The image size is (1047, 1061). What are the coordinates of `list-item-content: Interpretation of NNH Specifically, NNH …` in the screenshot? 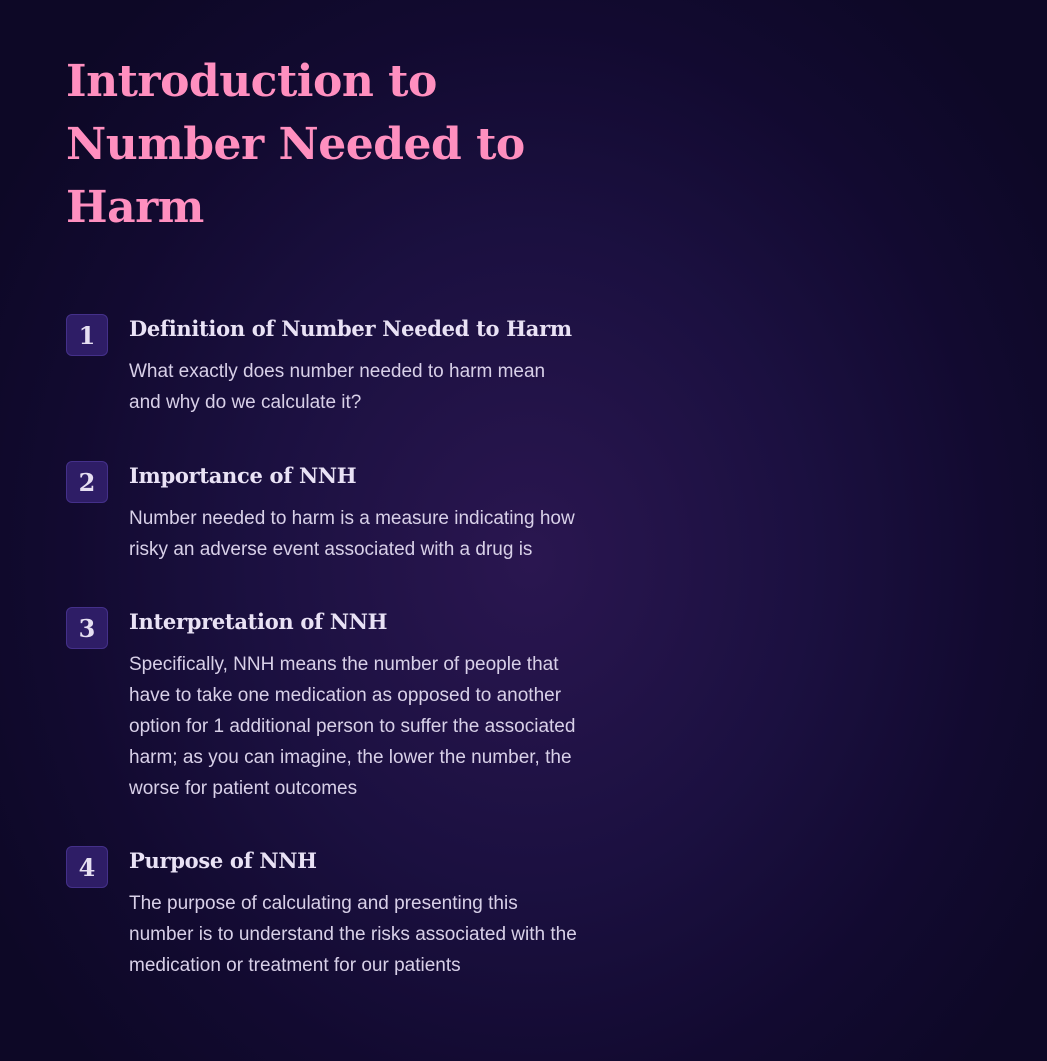 It's located at (357, 705).